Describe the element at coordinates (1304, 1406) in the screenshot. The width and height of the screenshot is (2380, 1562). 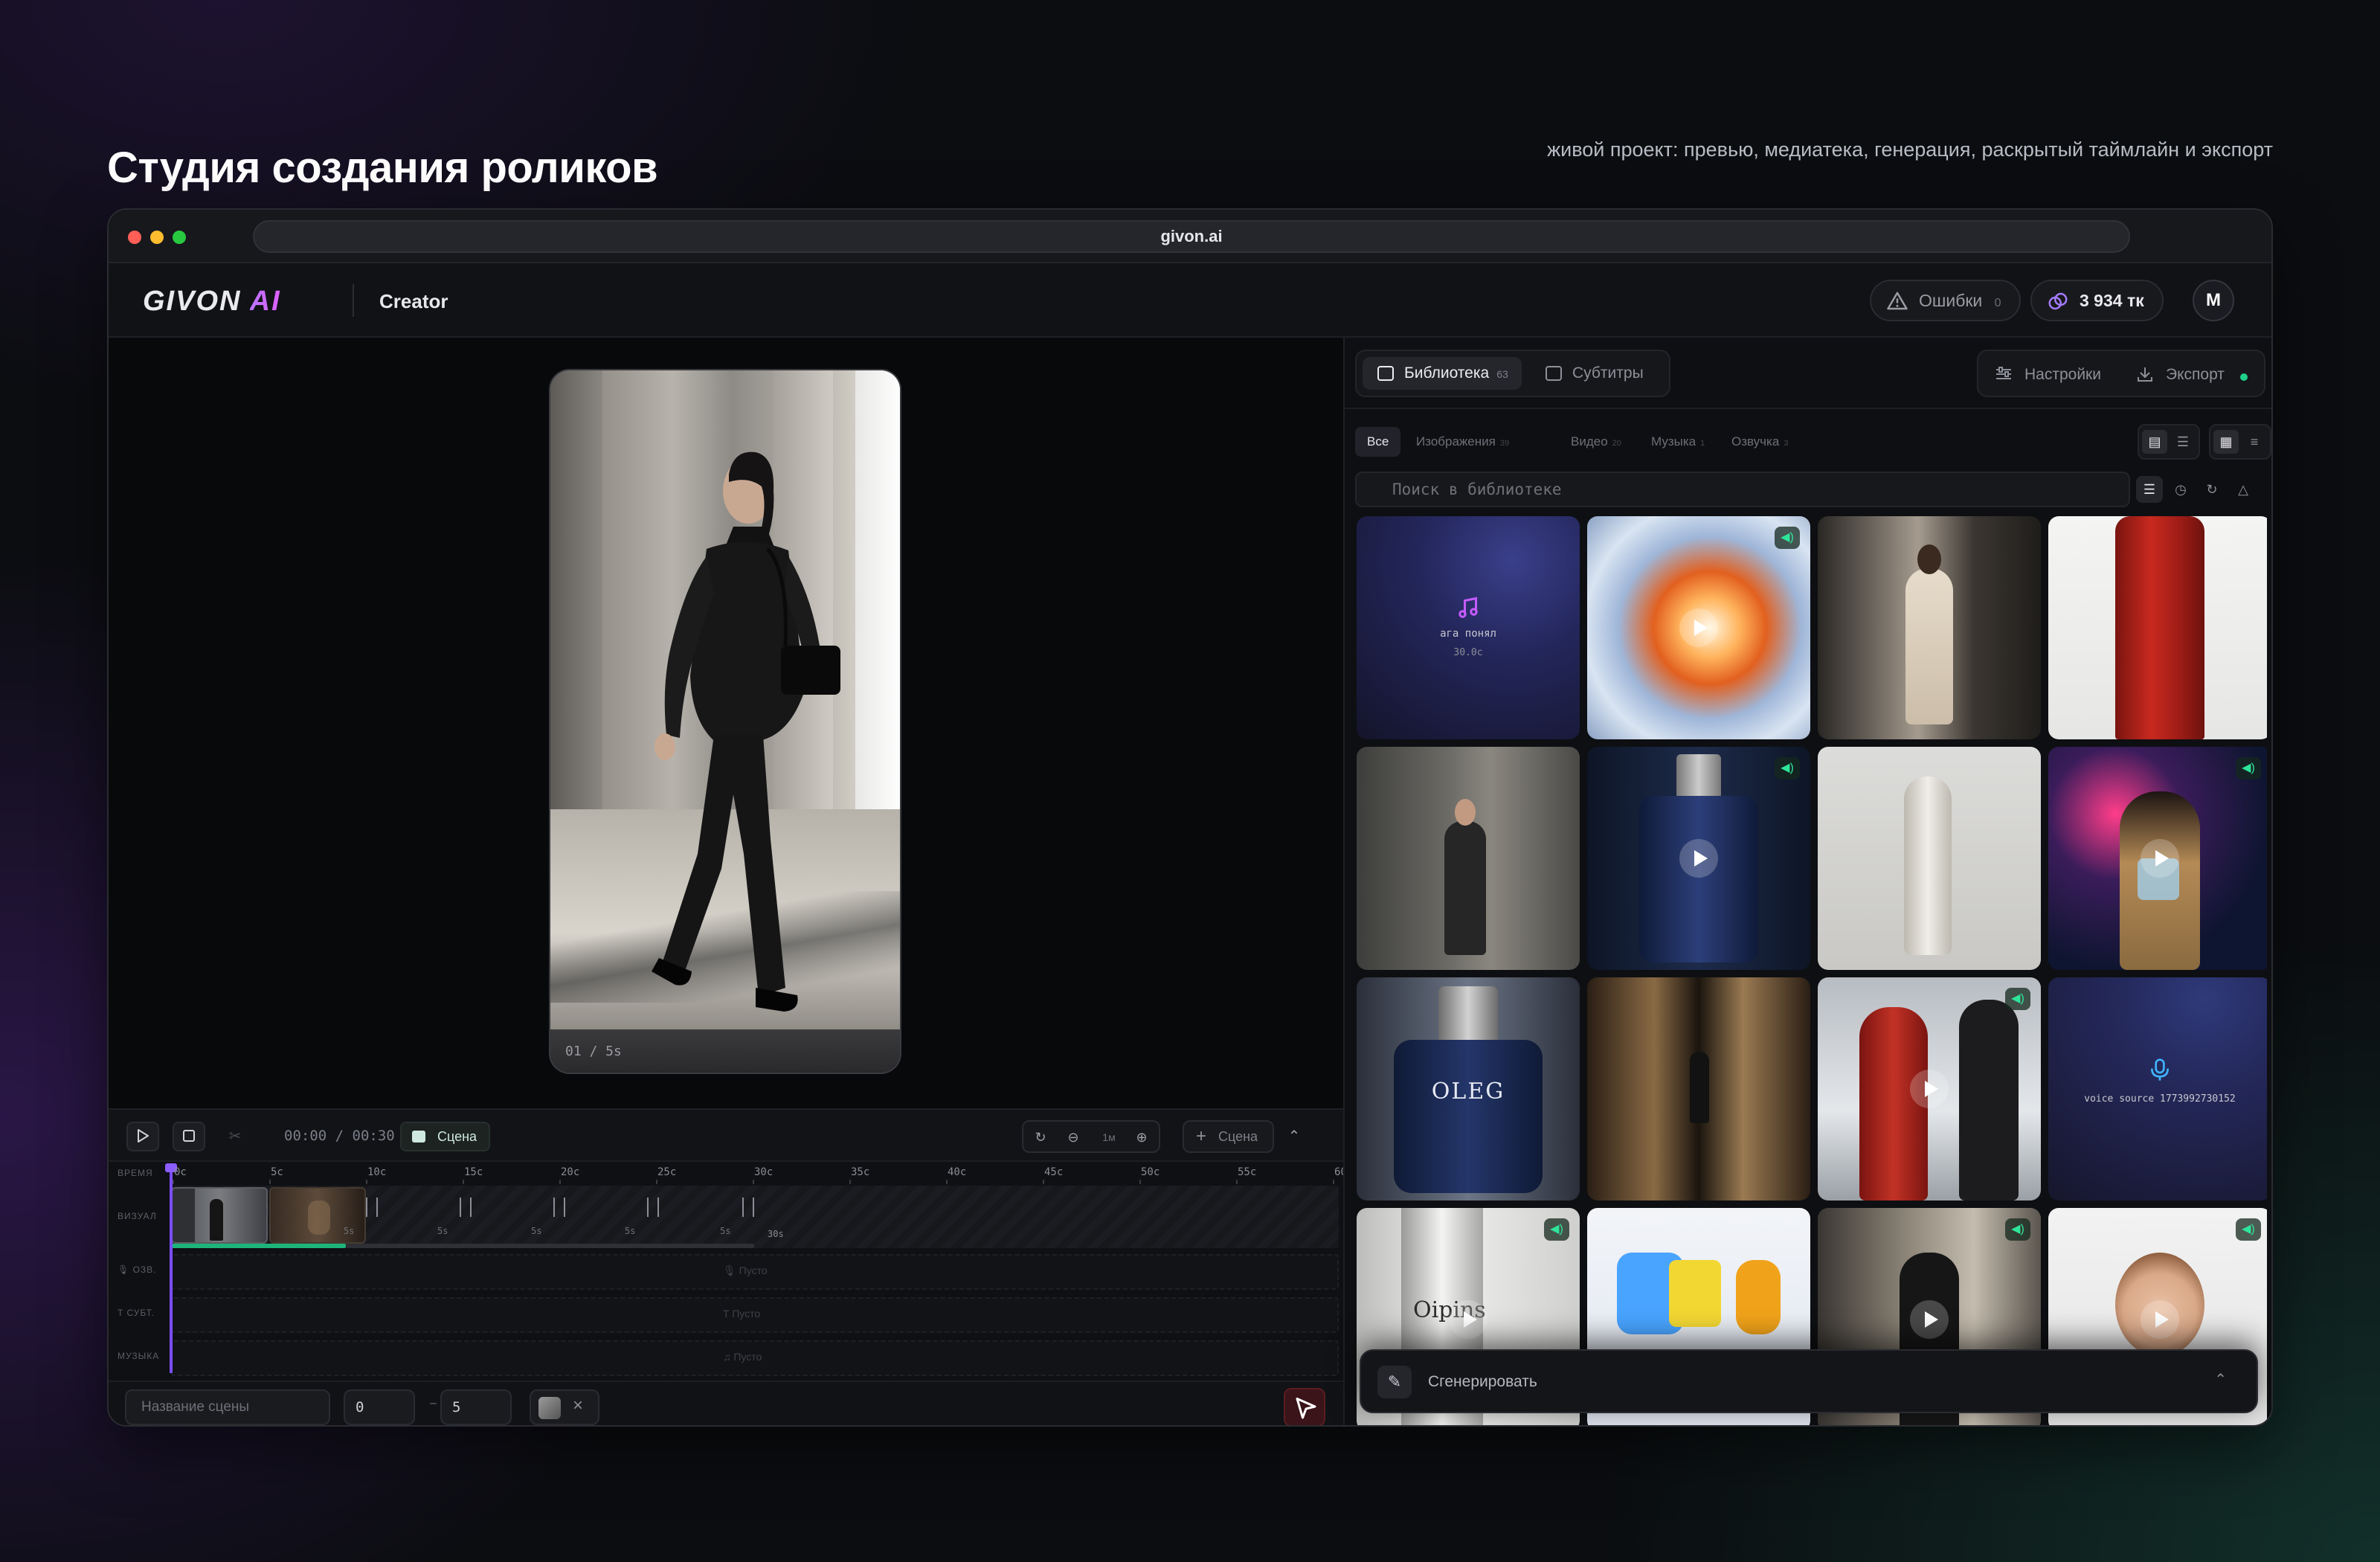
I see `select-tool-button` at that location.